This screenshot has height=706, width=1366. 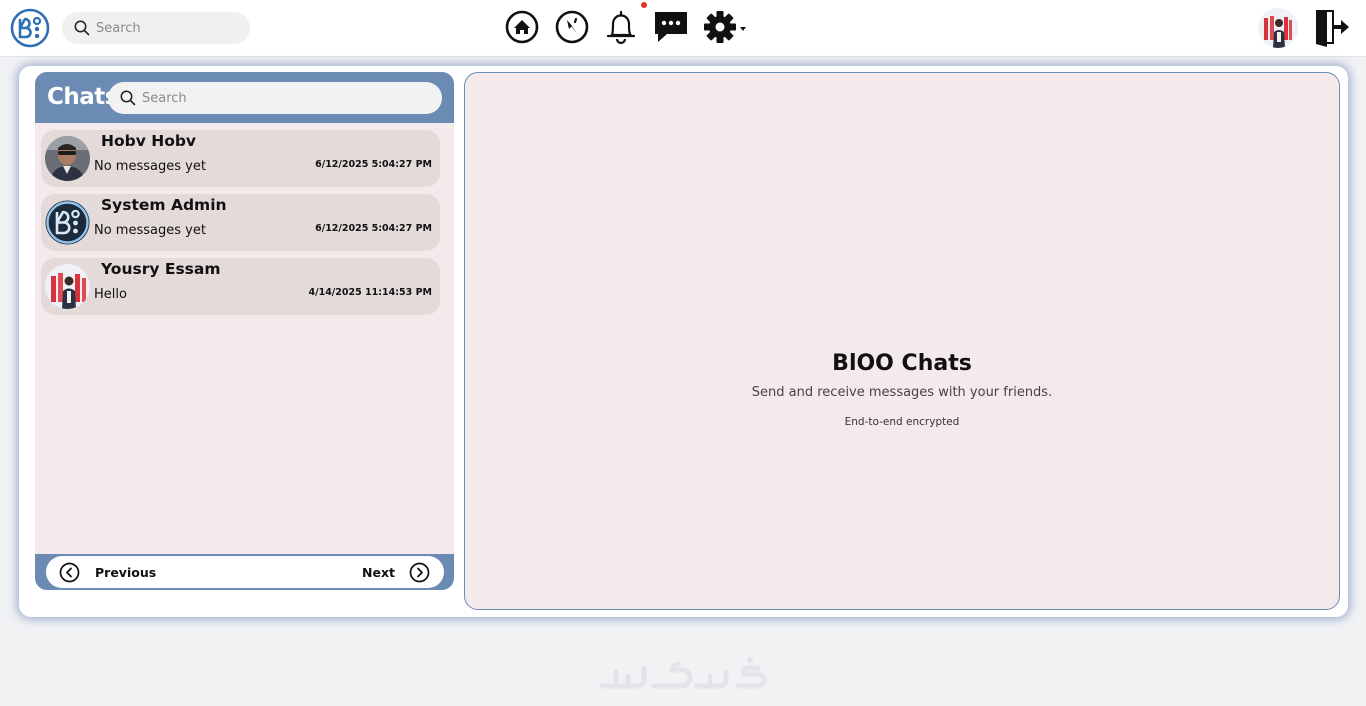 I want to click on logout-icon, so click(x=1332, y=27).